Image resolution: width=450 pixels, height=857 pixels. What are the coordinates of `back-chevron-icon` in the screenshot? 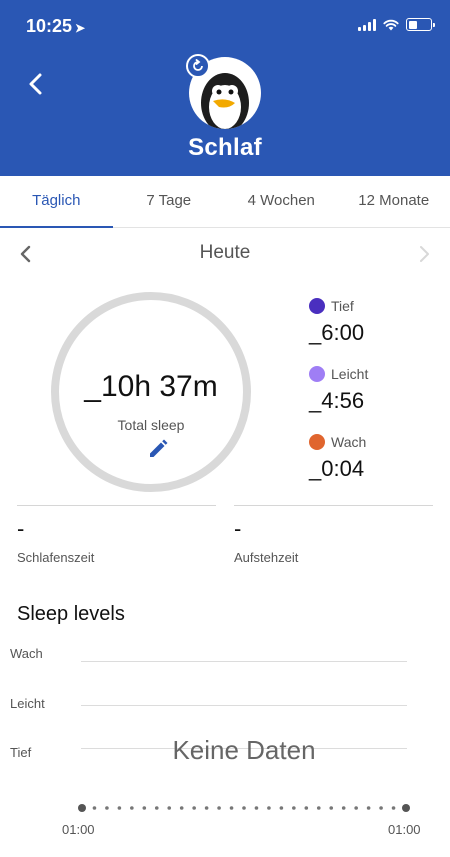 It's located at (36, 84).